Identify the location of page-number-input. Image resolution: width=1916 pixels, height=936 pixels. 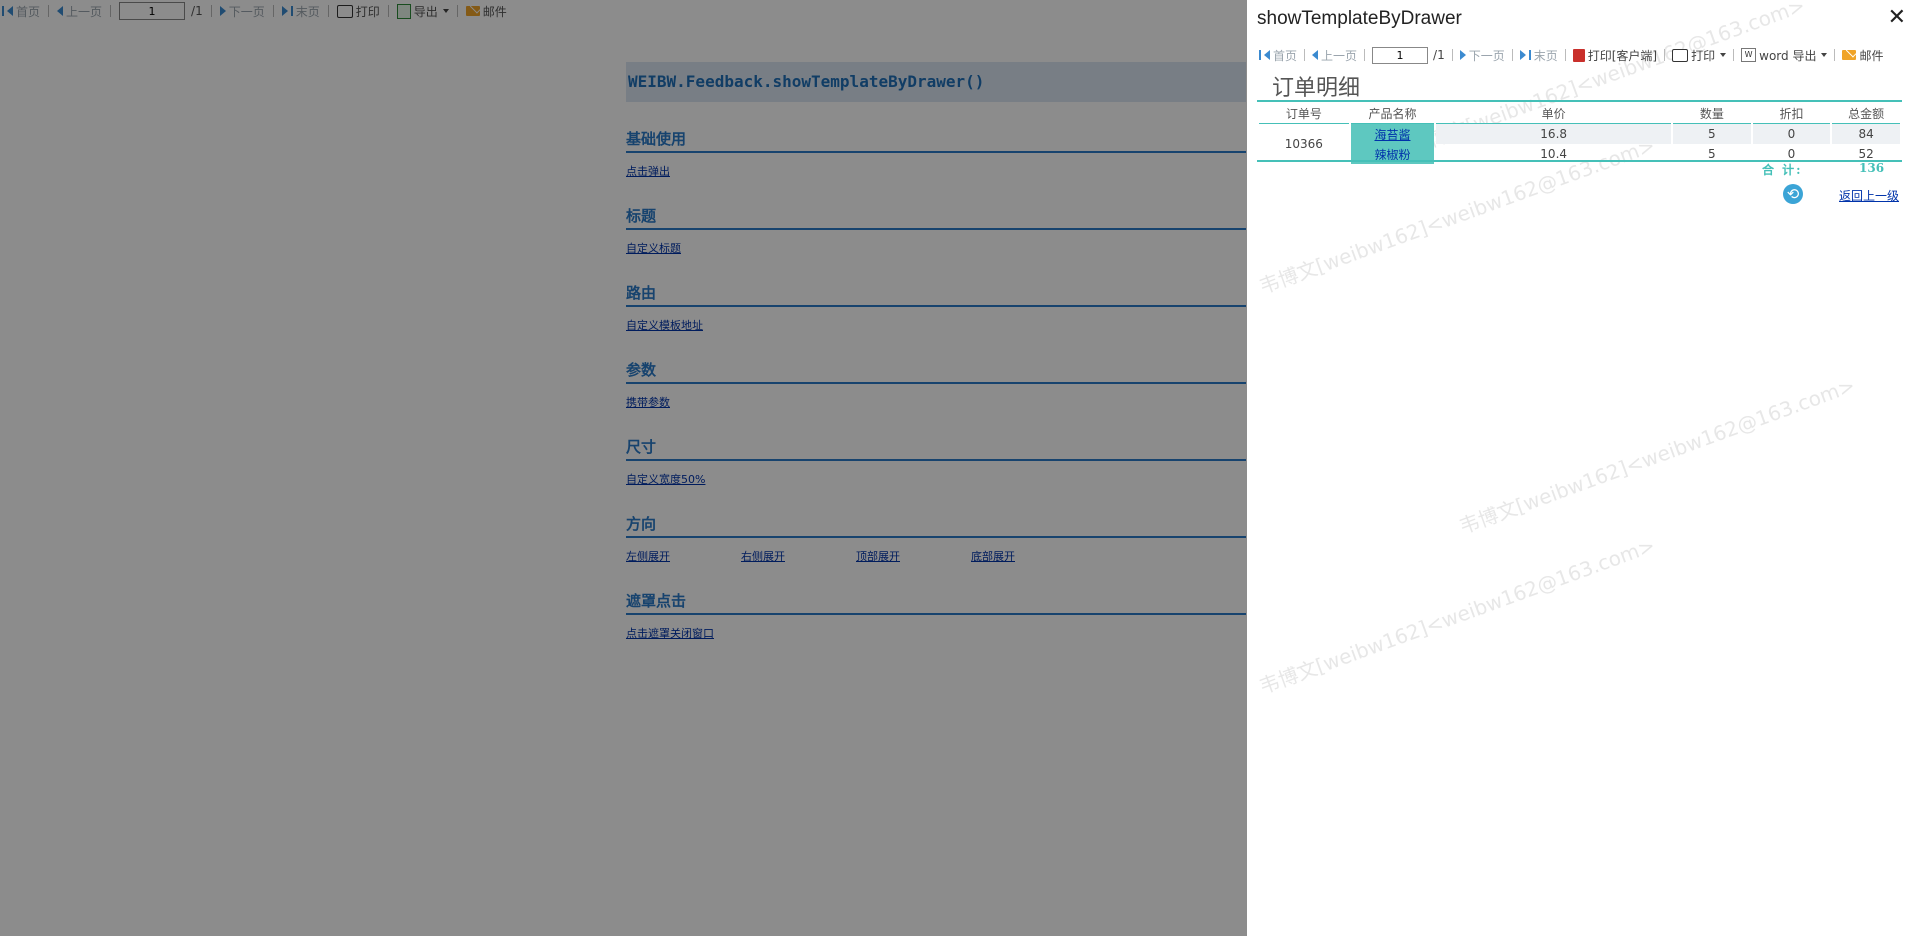
(1400, 55).